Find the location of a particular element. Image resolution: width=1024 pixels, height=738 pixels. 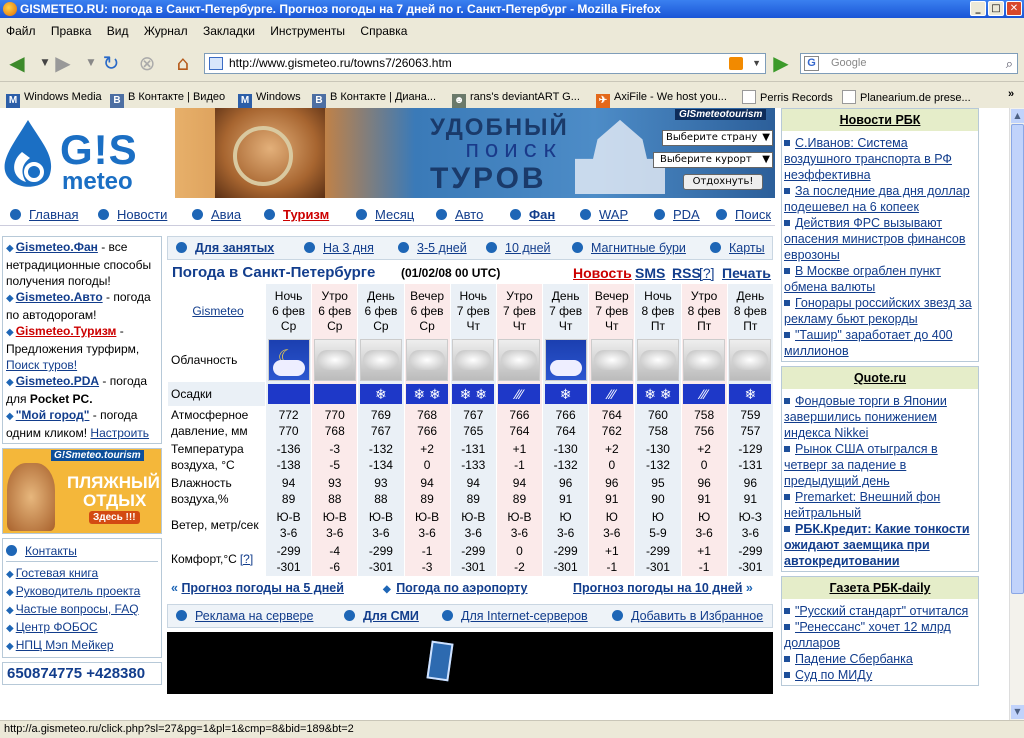

search-magnifier-icon: ⌕ is located at coordinates (1009, 63).